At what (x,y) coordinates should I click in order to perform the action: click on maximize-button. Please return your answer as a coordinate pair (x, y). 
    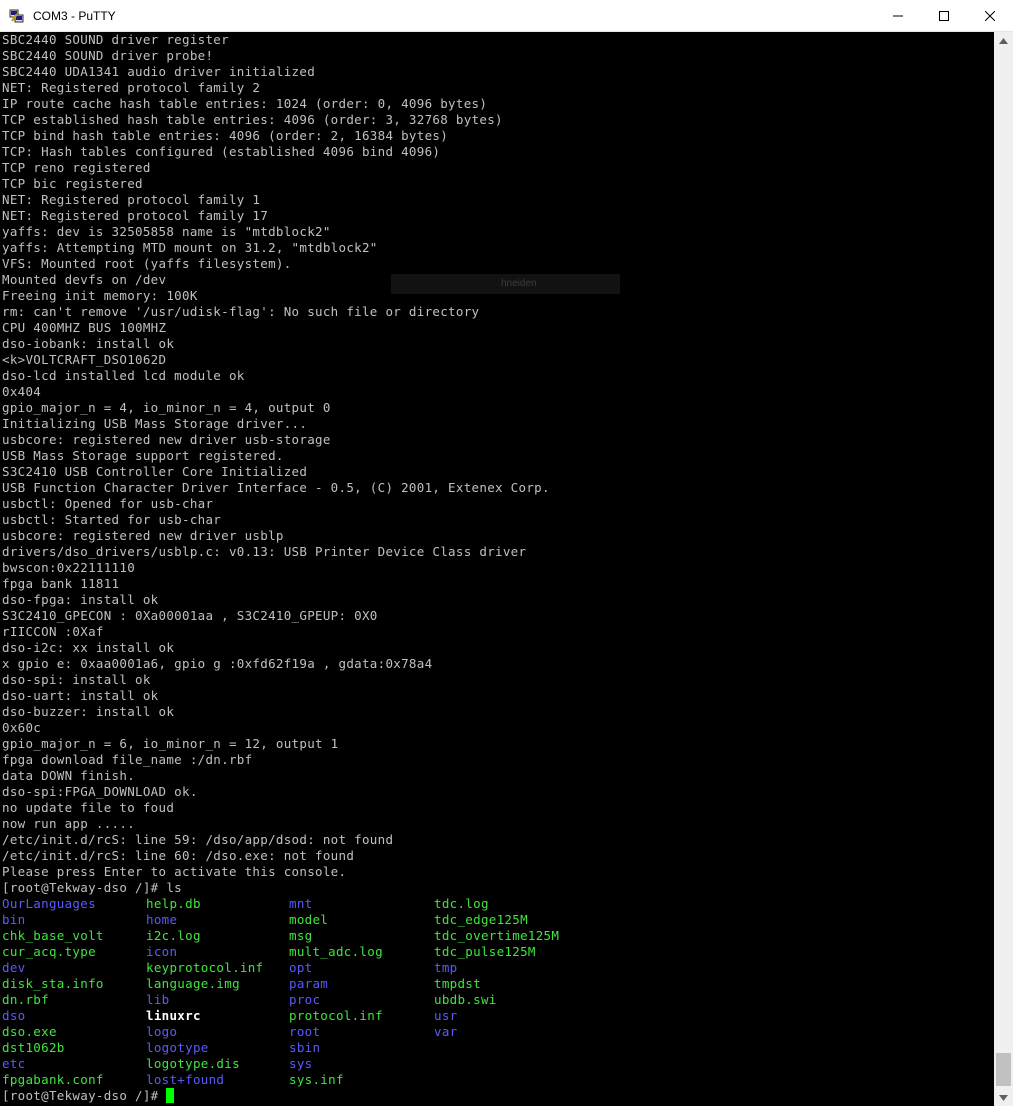
    Looking at the image, I should click on (944, 15).